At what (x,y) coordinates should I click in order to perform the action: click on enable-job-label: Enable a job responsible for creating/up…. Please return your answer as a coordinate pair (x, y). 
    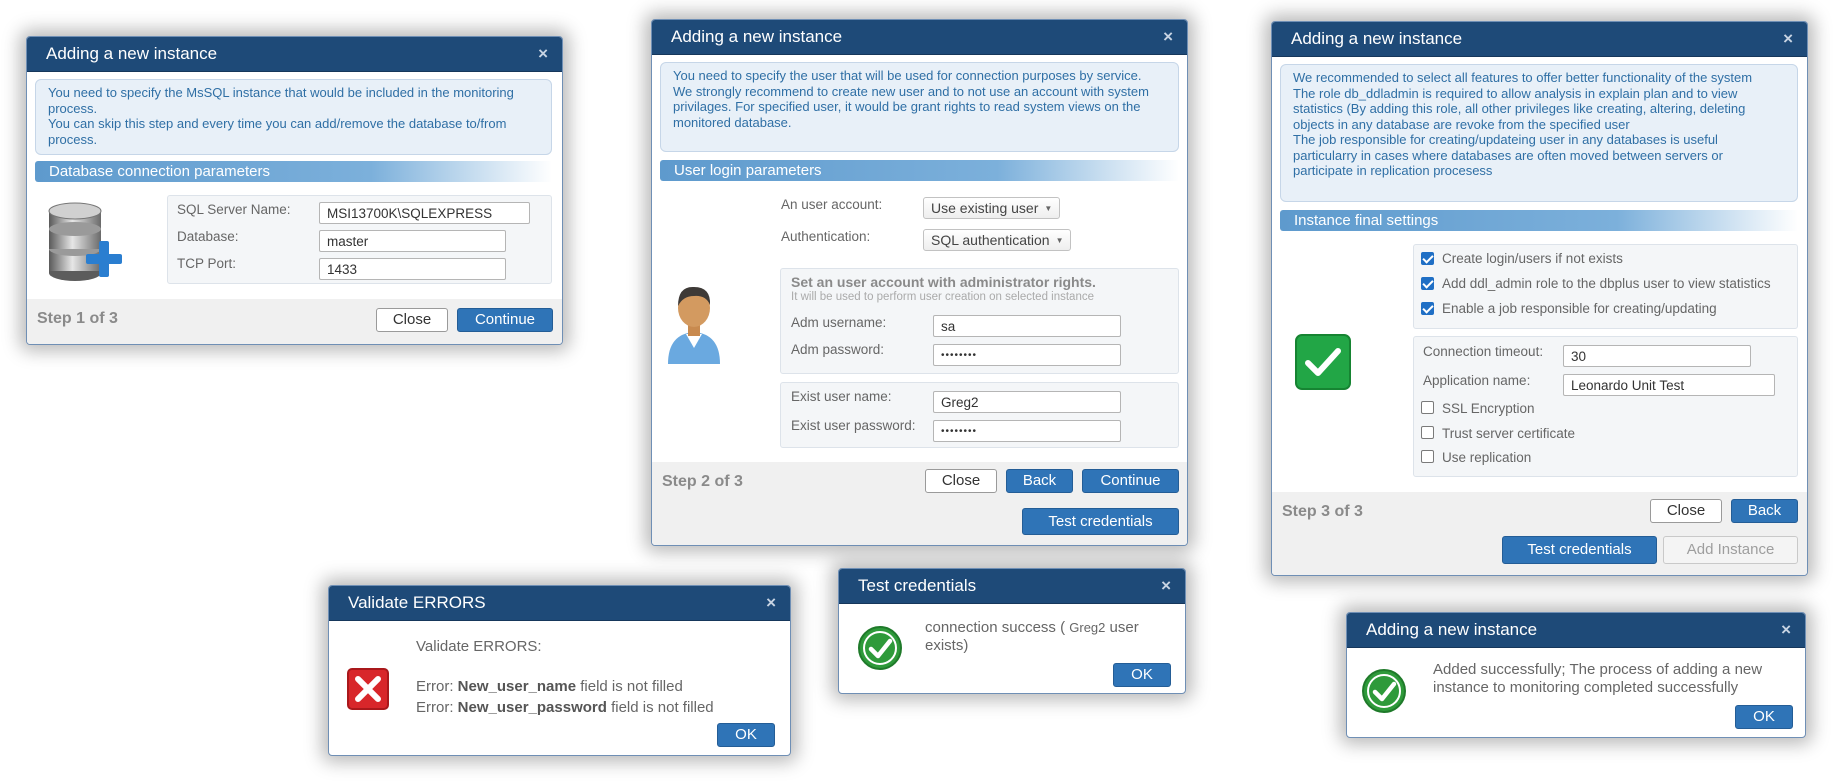
    Looking at the image, I should click on (1579, 308).